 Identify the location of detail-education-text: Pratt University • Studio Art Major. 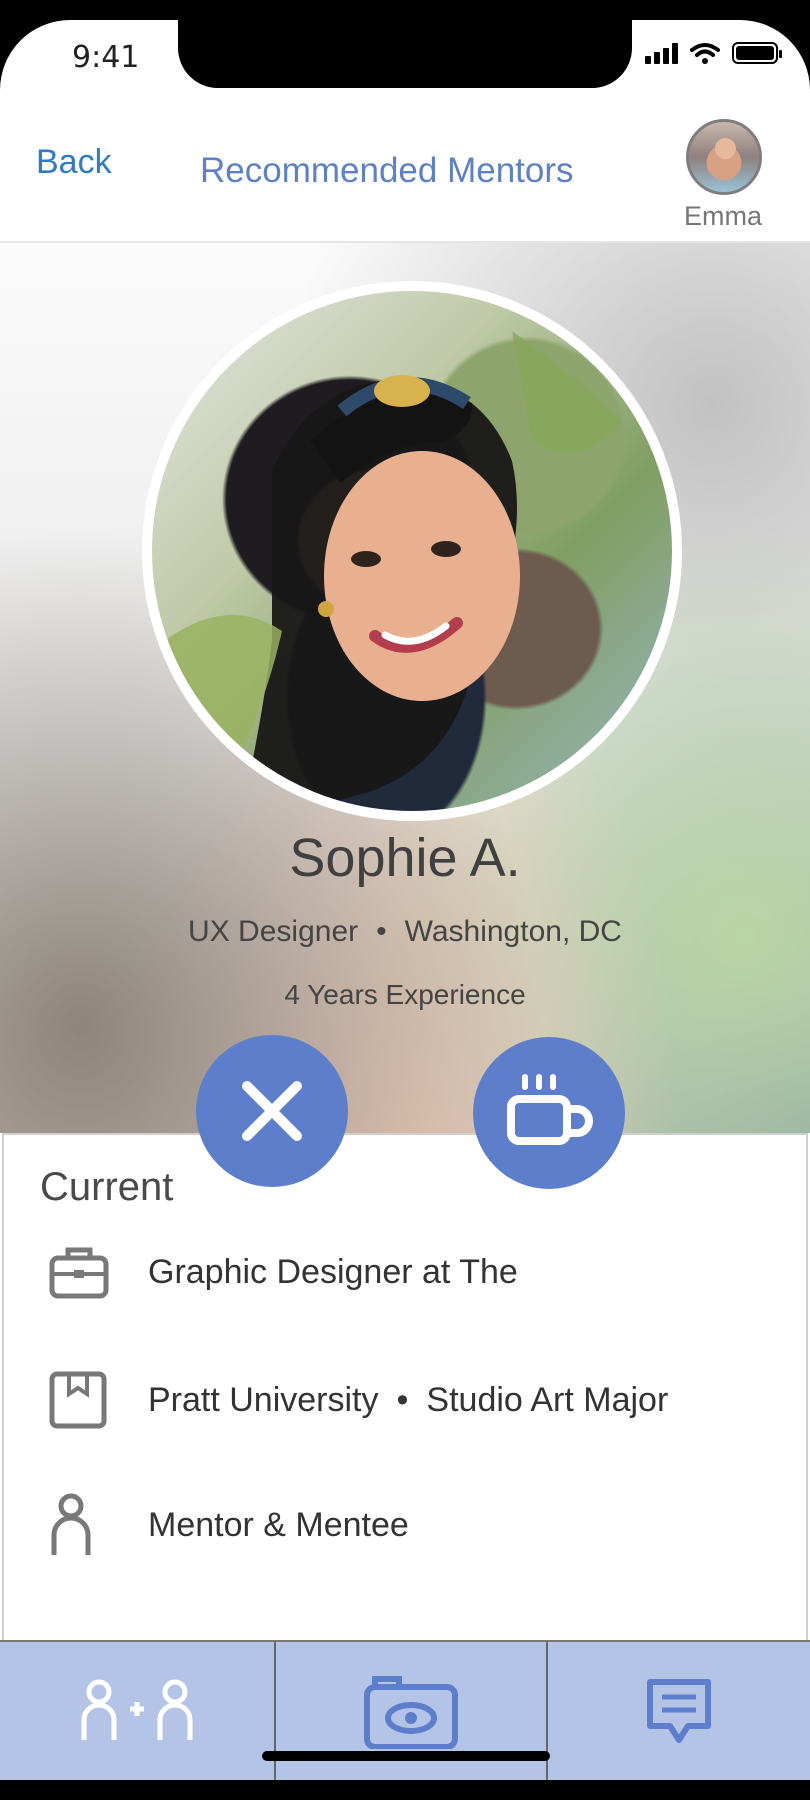
(408, 1400).